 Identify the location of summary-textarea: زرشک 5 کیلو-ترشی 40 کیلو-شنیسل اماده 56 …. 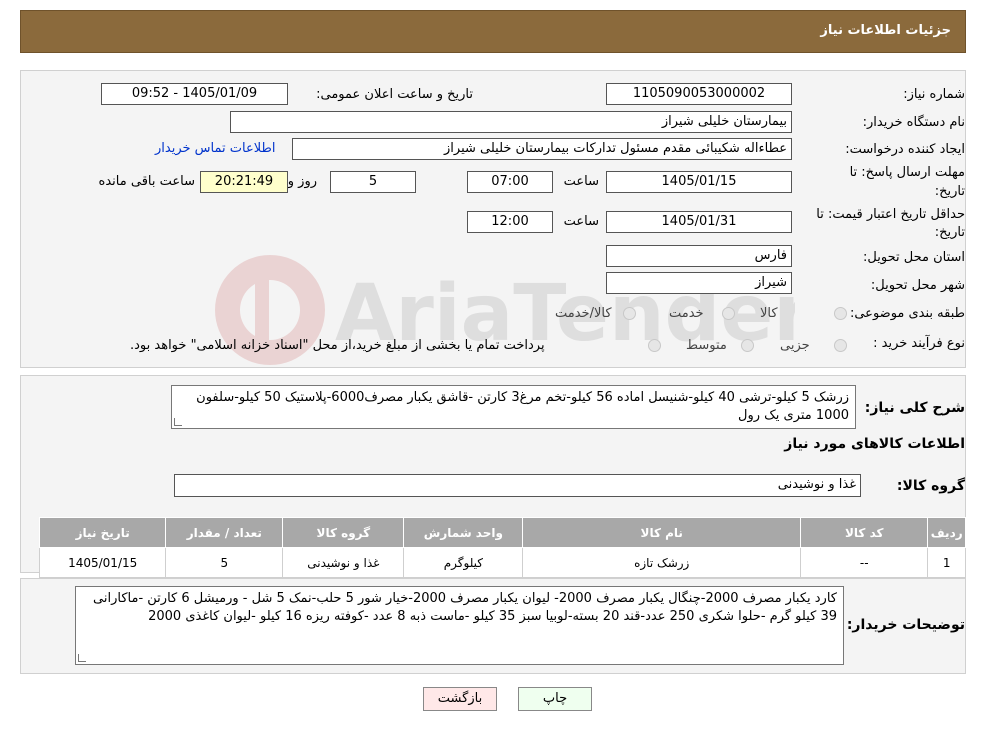
(513, 407).